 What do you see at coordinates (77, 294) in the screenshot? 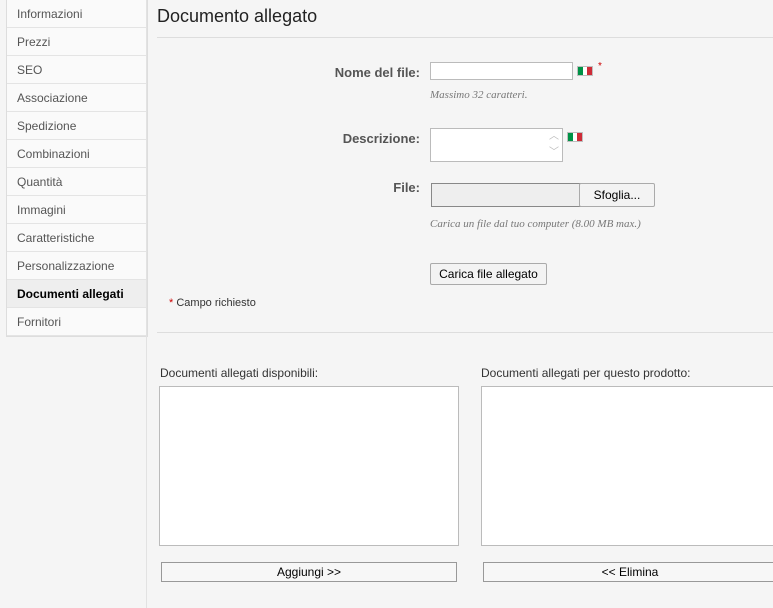
I see `sidebar-item-documenti-allegati: Documenti allegati` at bounding box center [77, 294].